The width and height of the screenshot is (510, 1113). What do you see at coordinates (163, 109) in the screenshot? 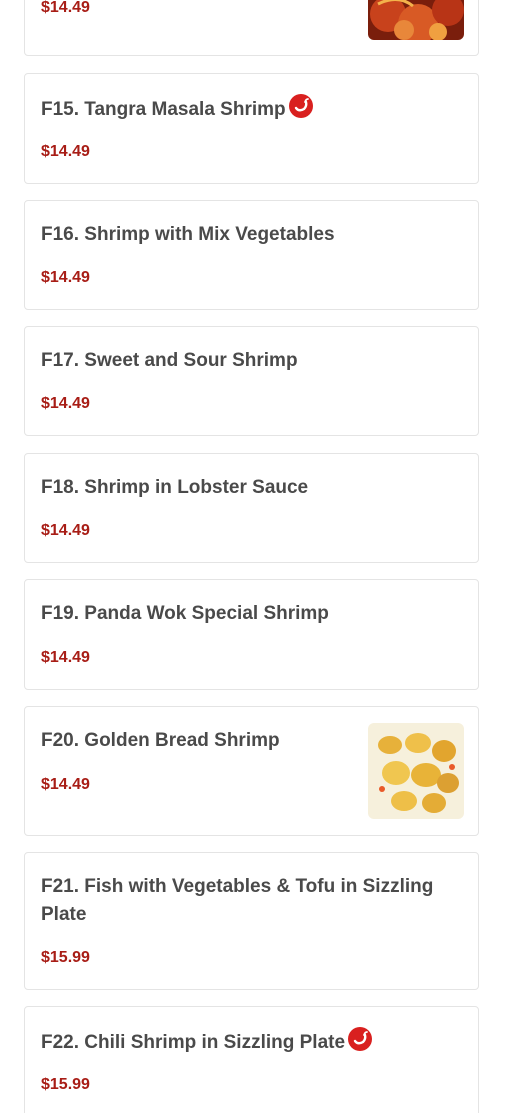
I see `menu-item-name-text: F15. Tangra Masala Shrimp` at bounding box center [163, 109].